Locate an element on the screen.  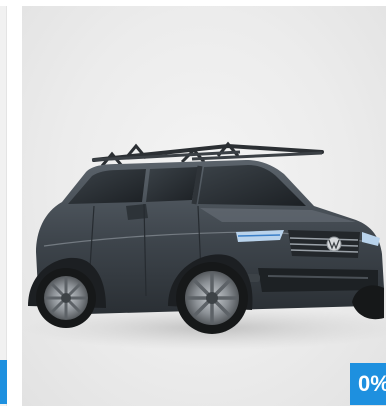
previous-product-card is located at coordinates (3, 206).